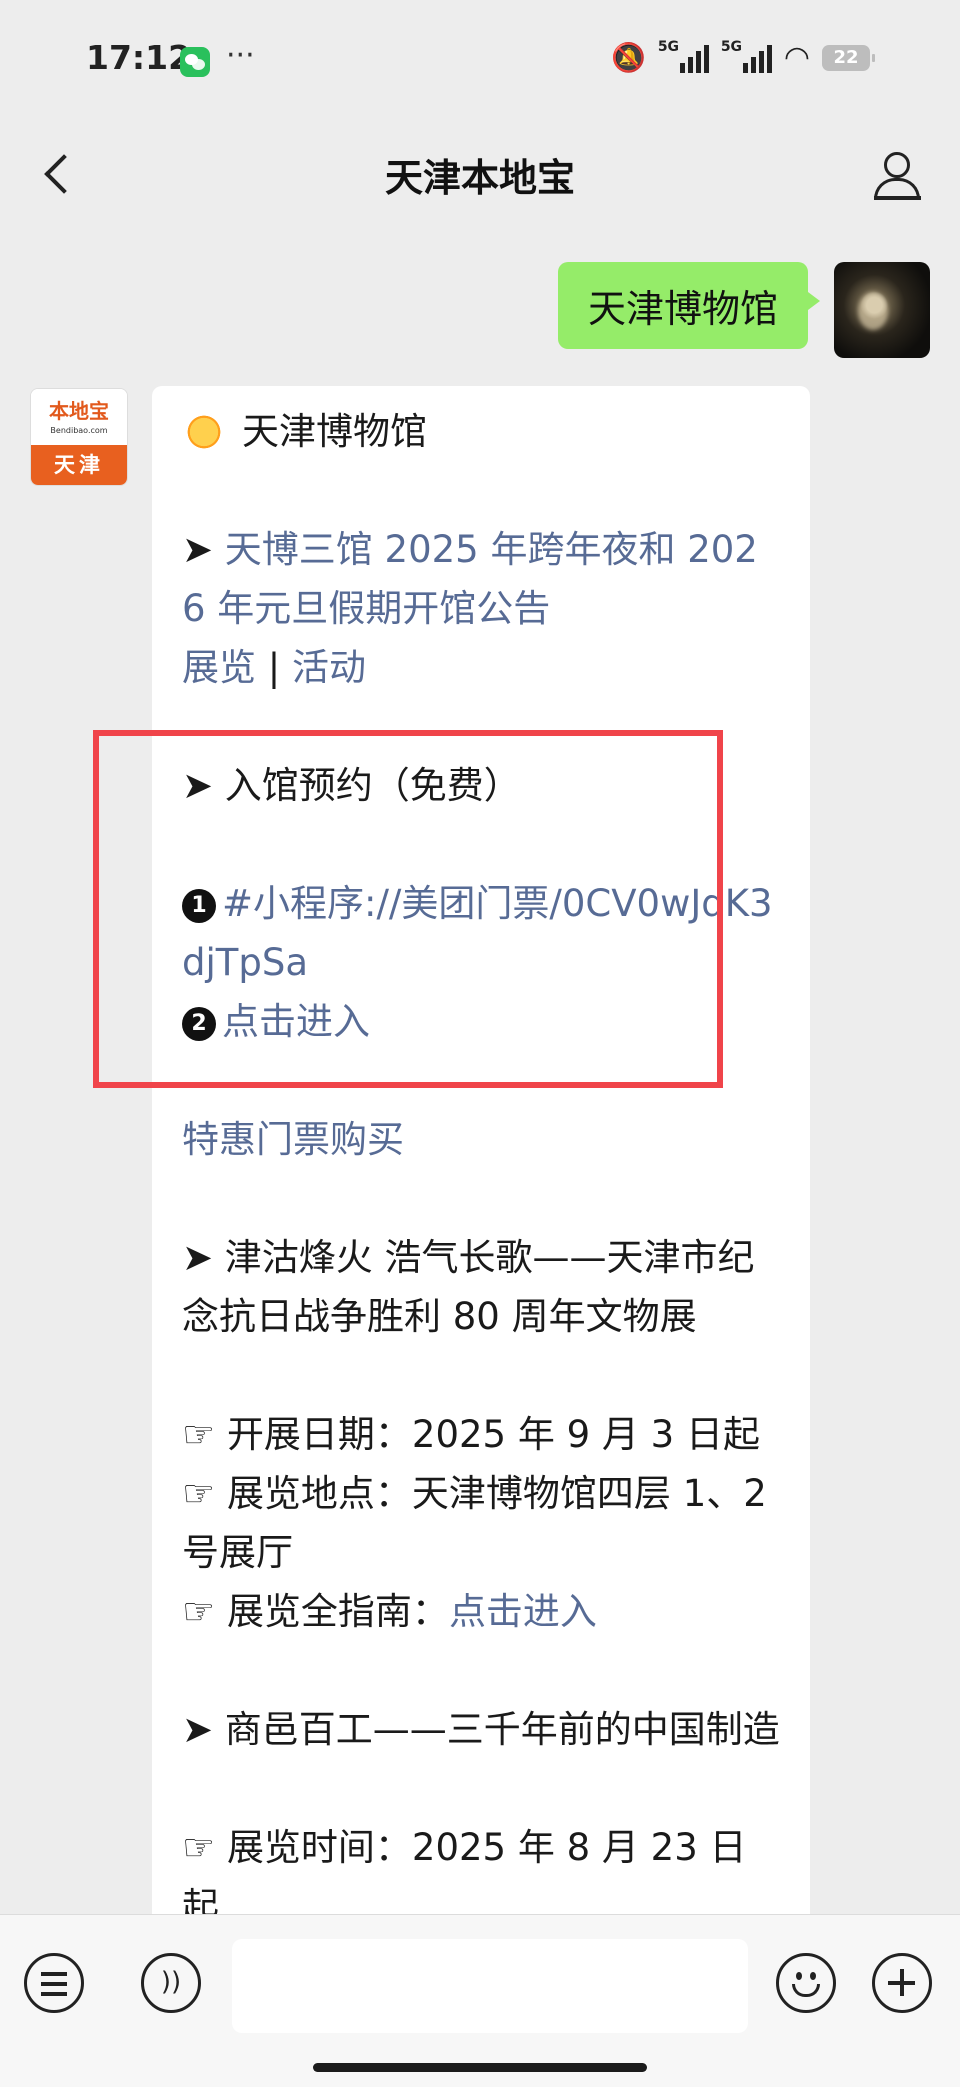 This screenshot has height=2087, width=960. What do you see at coordinates (329, 667) in the screenshot?
I see `activity-link: 活动` at bounding box center [329, 667].